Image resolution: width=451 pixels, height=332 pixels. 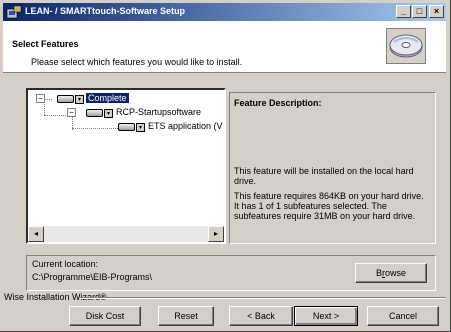 I want to click on reset-button: Reset, so click(x=186, y=316).